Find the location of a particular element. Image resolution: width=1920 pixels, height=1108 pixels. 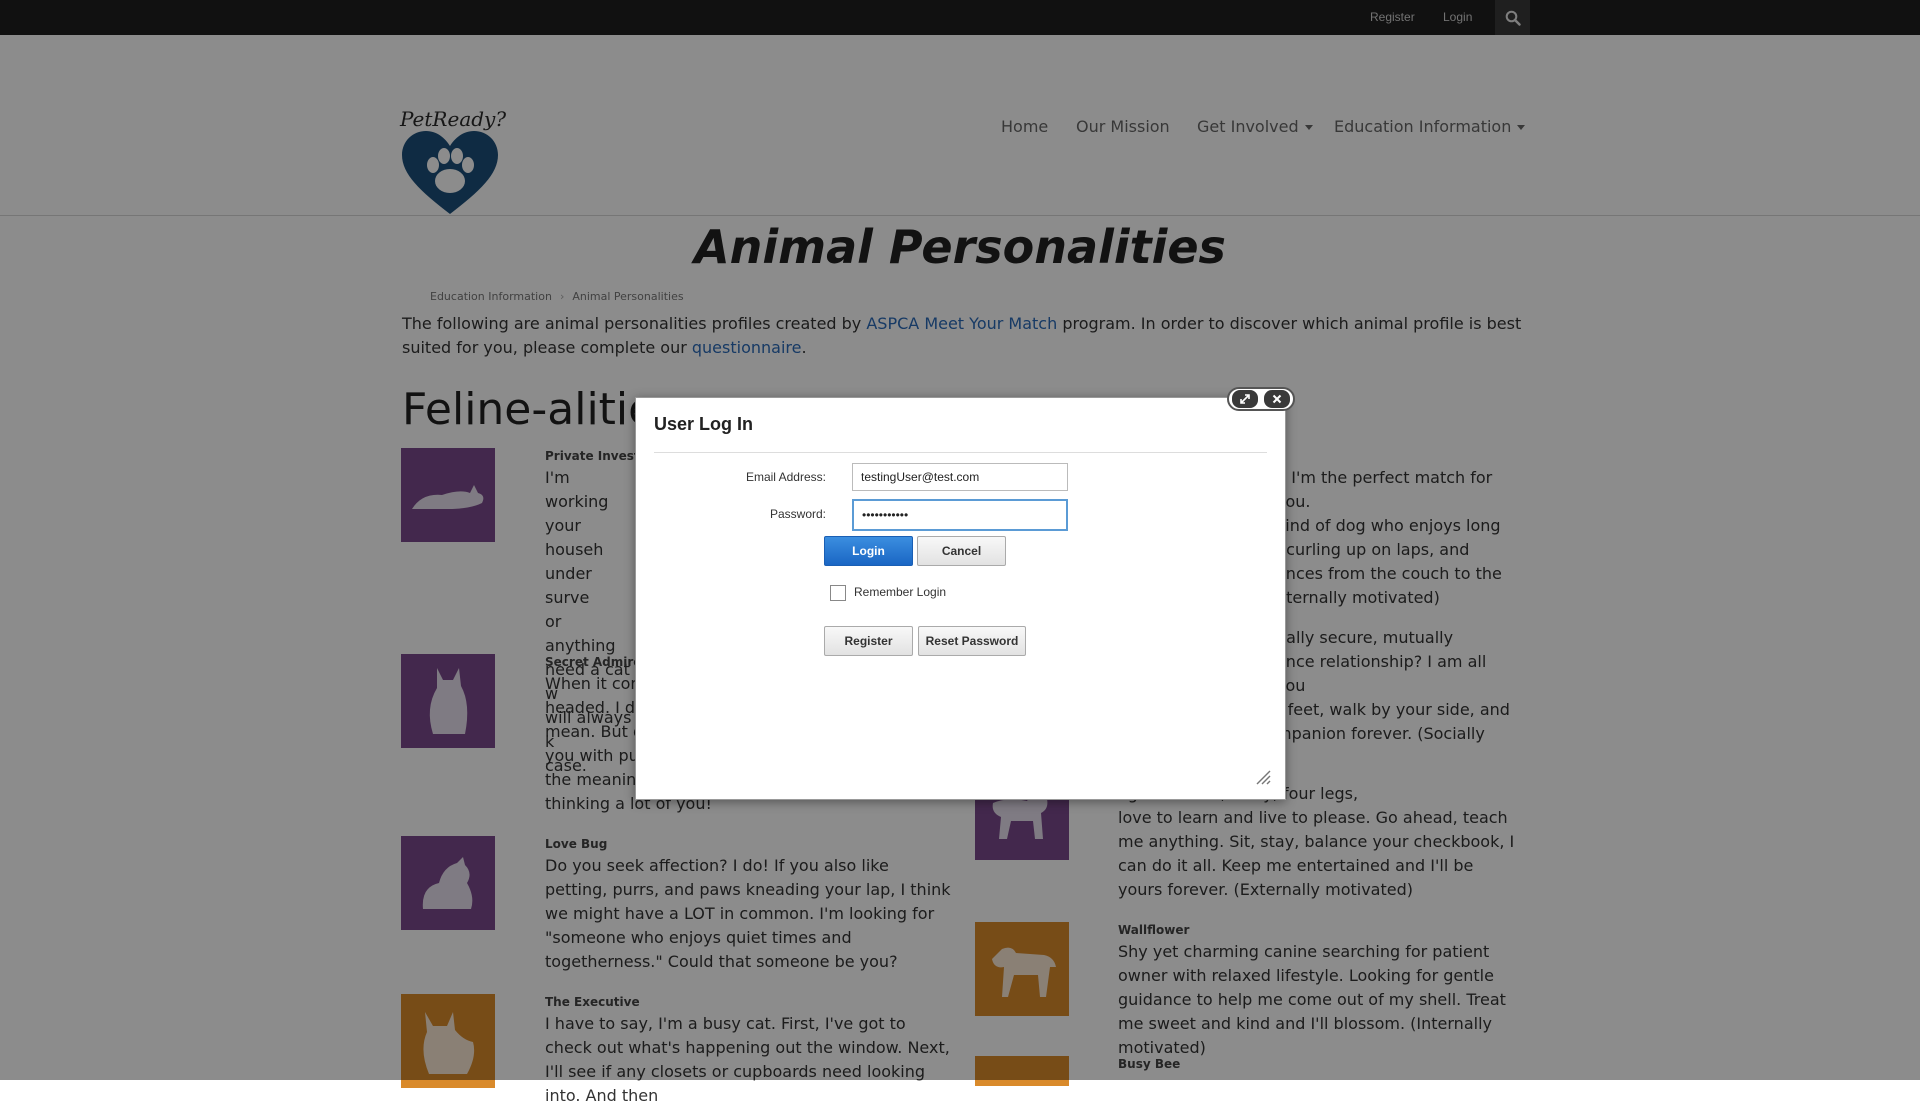

dialog-window-controls is located at coordinates (1261, 399).